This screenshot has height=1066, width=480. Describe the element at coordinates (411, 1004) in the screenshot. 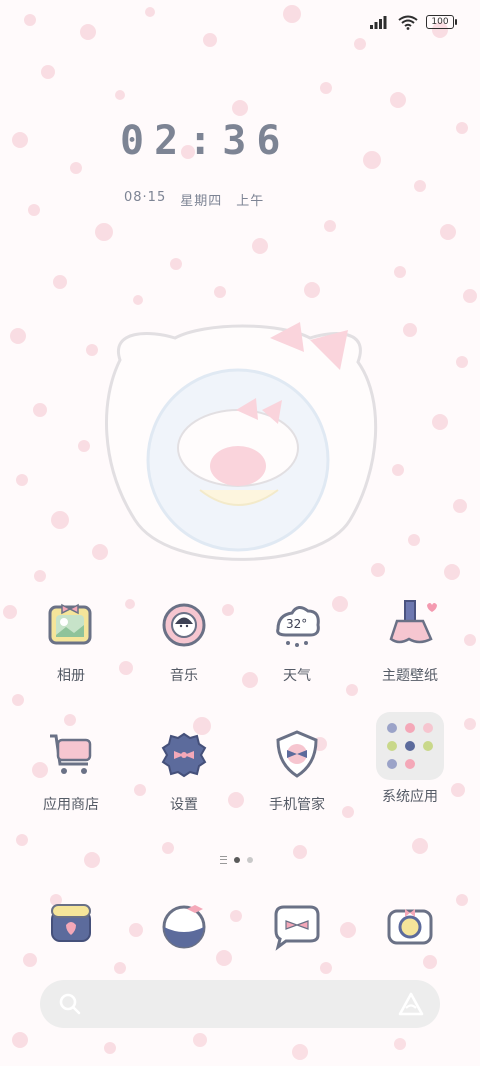

I see `assistant-icon` at that location.